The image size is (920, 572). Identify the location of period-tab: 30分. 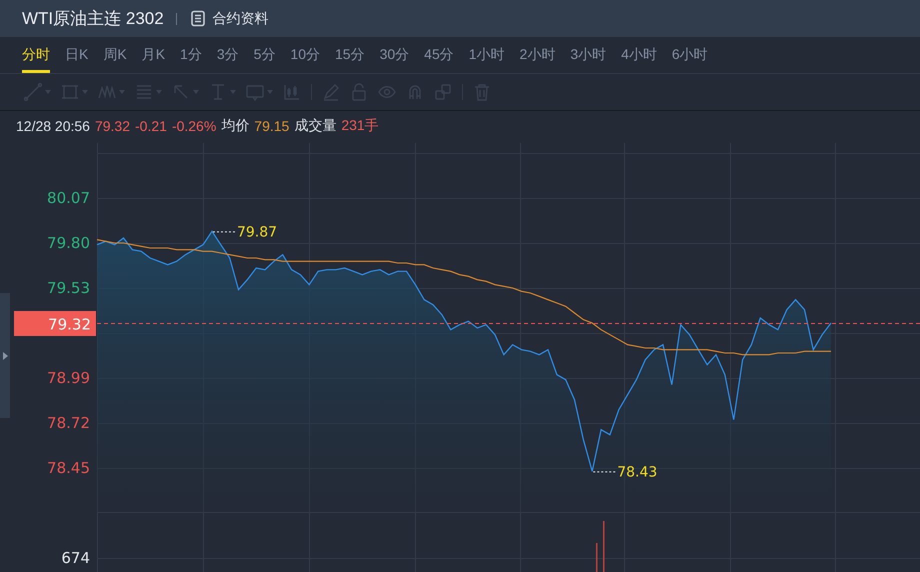
(395, 59).